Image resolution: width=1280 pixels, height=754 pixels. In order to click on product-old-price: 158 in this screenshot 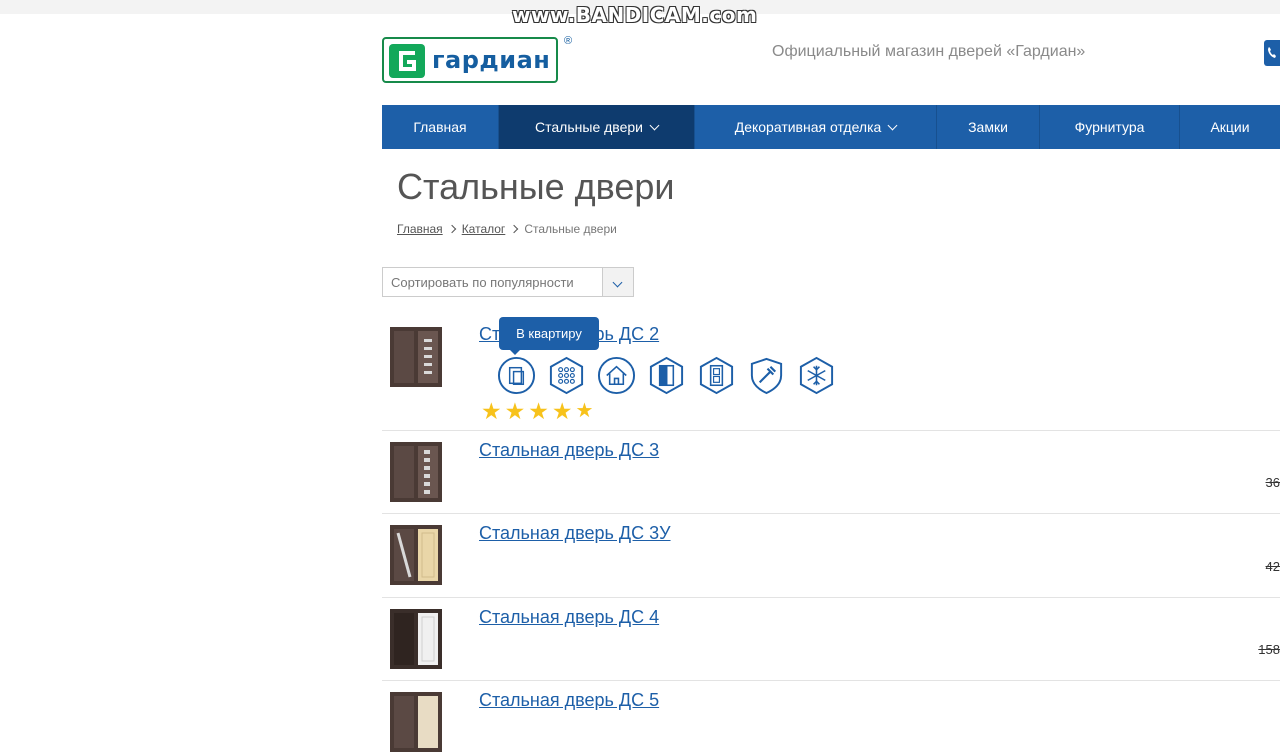, I will do `click(1269, 649)`.